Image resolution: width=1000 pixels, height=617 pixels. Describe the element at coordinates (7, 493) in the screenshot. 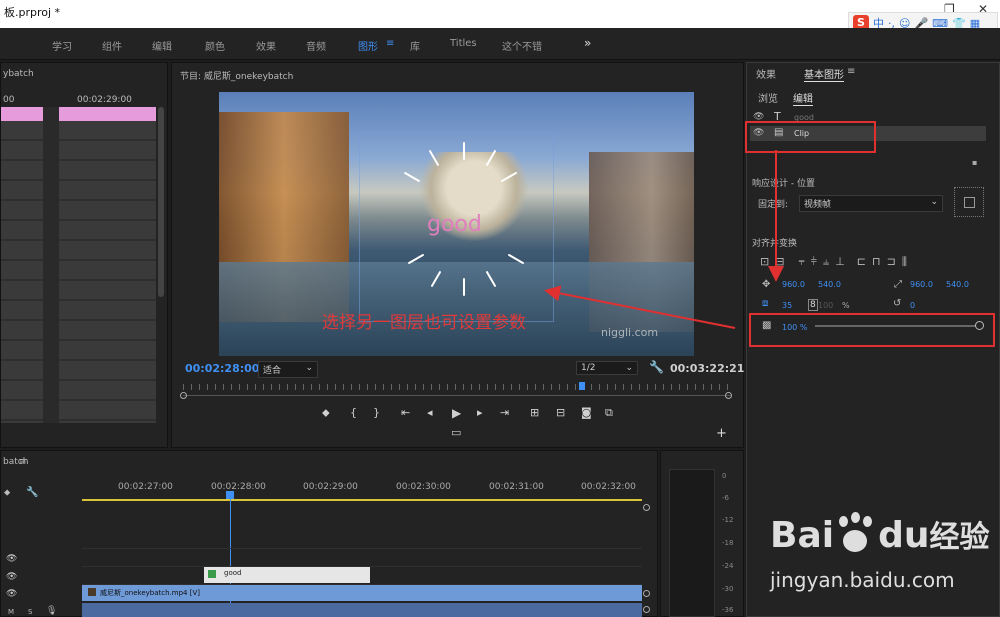

I see `snap-icon: ⬥` at that location.